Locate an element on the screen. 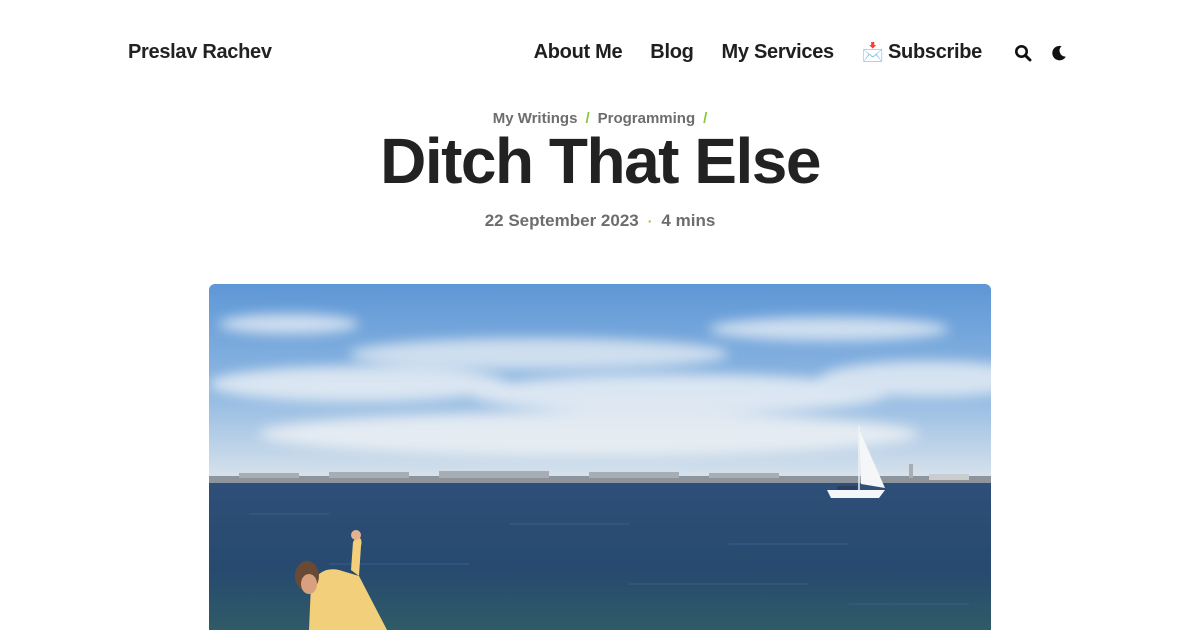 The image size is (1200, 630). post-date: 22 September 2023 is located at coordinates (561, 220).